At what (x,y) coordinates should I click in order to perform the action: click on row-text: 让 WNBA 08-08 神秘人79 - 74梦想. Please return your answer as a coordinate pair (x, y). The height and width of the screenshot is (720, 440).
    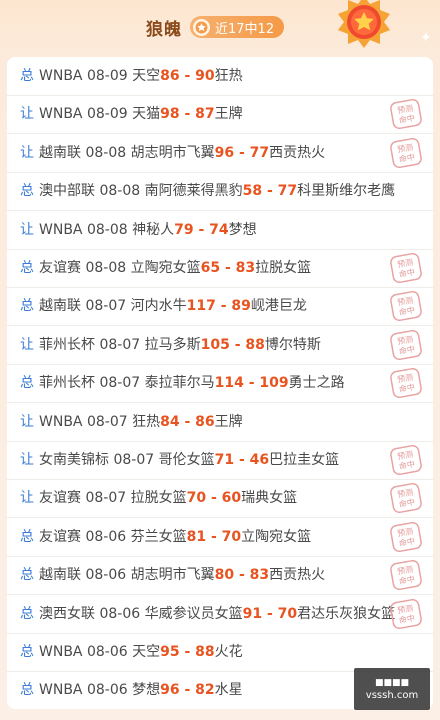
    Looking at the image, I should click on (138, 230).